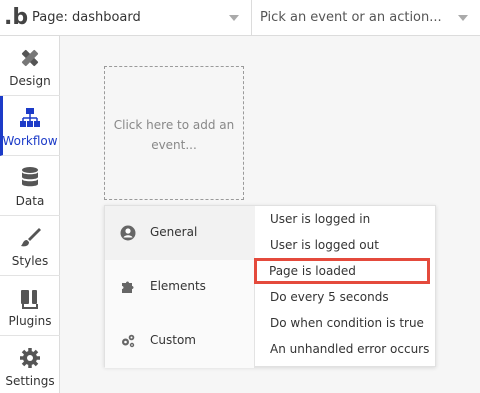  What do you see at coordinates (346, 349) in the screenshot?
I see `option-unhandled-error: An unhandled error occurs` at bounding box center [346, 349].